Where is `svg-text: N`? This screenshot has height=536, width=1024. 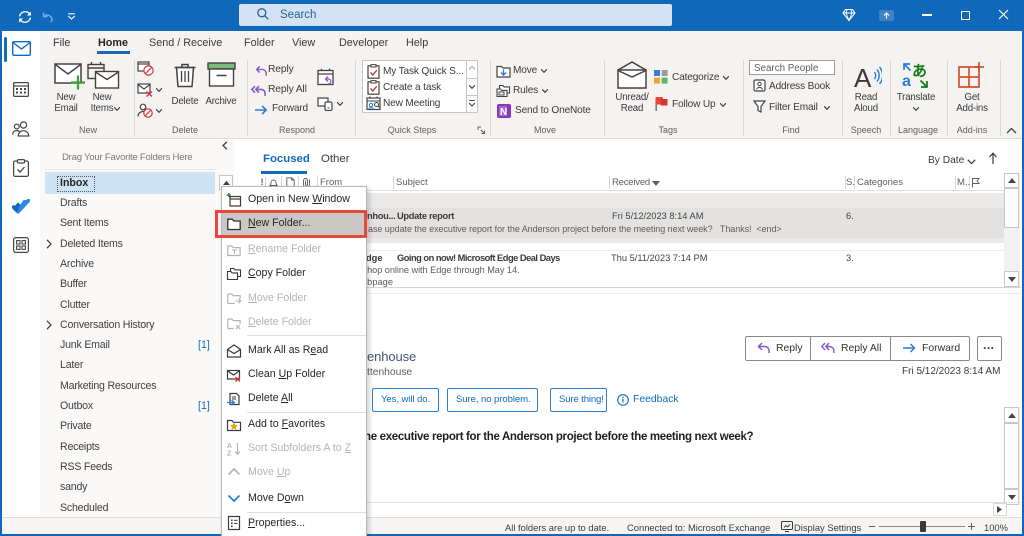
svg-text: N is located at coordinates (503, 112).